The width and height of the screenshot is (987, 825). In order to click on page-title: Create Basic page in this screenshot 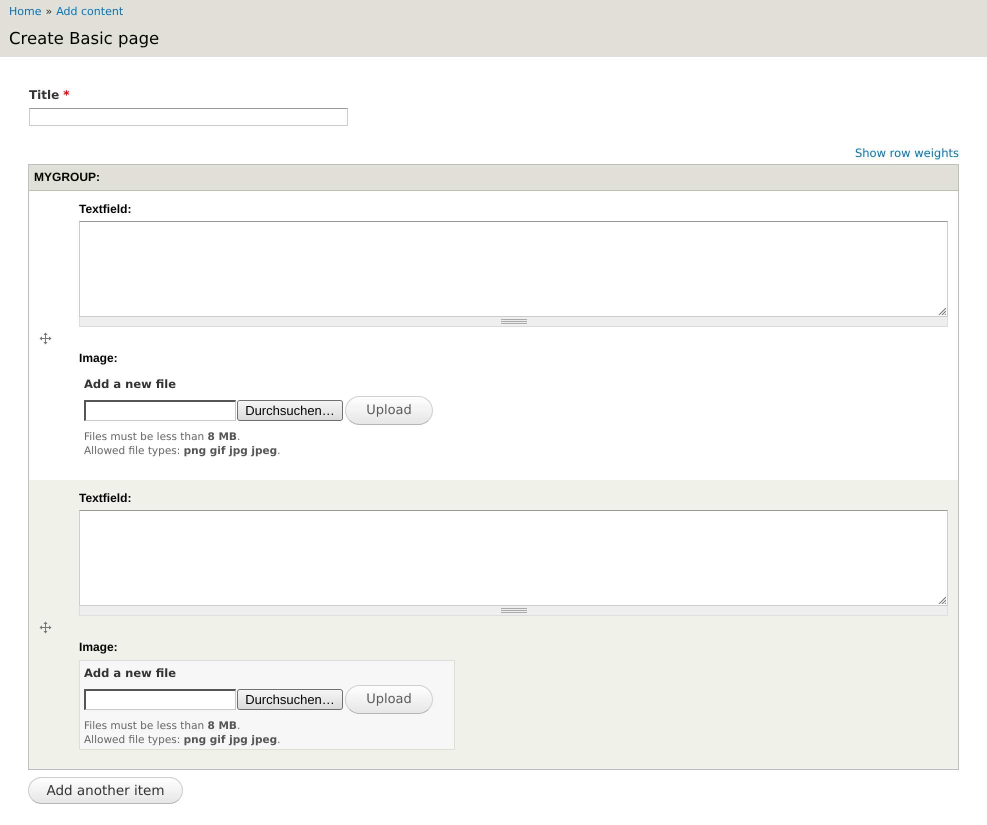, I will do `click(84, 39)`.